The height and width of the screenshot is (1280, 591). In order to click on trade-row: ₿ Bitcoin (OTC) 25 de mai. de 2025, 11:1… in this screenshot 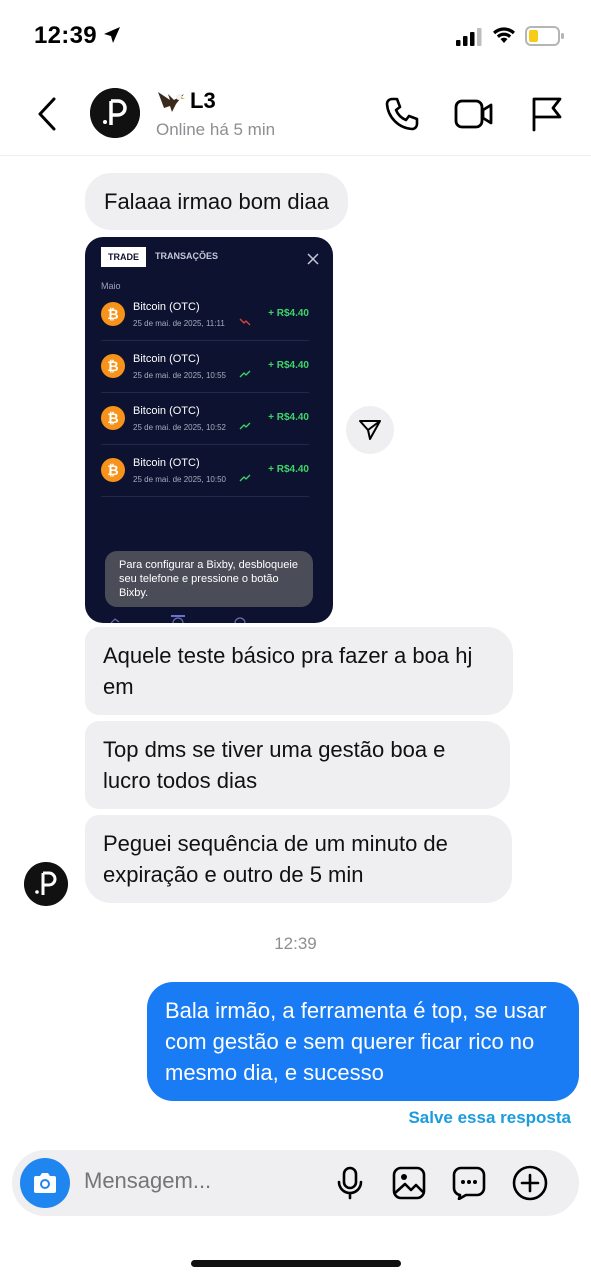, I will do `click(205, 315)`.